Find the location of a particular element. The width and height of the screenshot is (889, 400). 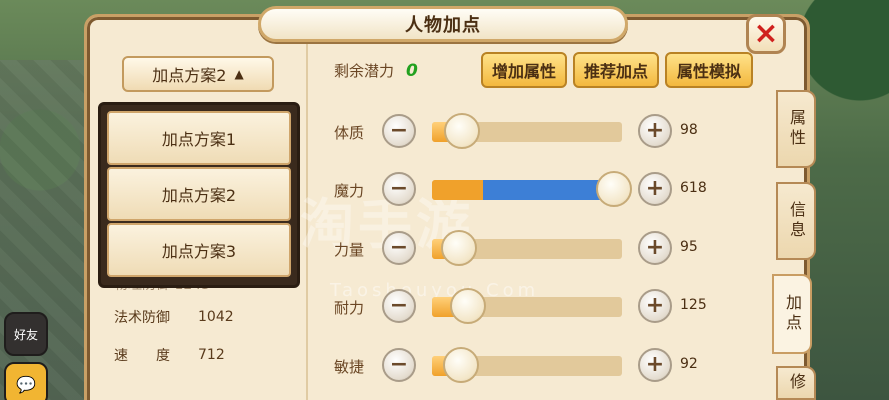

attribute-simulate-label: 属性模拟 is located at coordinates (708, 71).